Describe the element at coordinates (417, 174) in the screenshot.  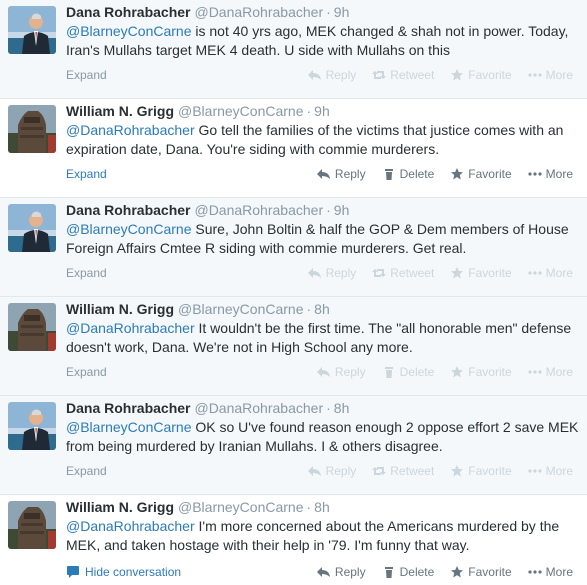
I see `delete-label: Delete` at that location.